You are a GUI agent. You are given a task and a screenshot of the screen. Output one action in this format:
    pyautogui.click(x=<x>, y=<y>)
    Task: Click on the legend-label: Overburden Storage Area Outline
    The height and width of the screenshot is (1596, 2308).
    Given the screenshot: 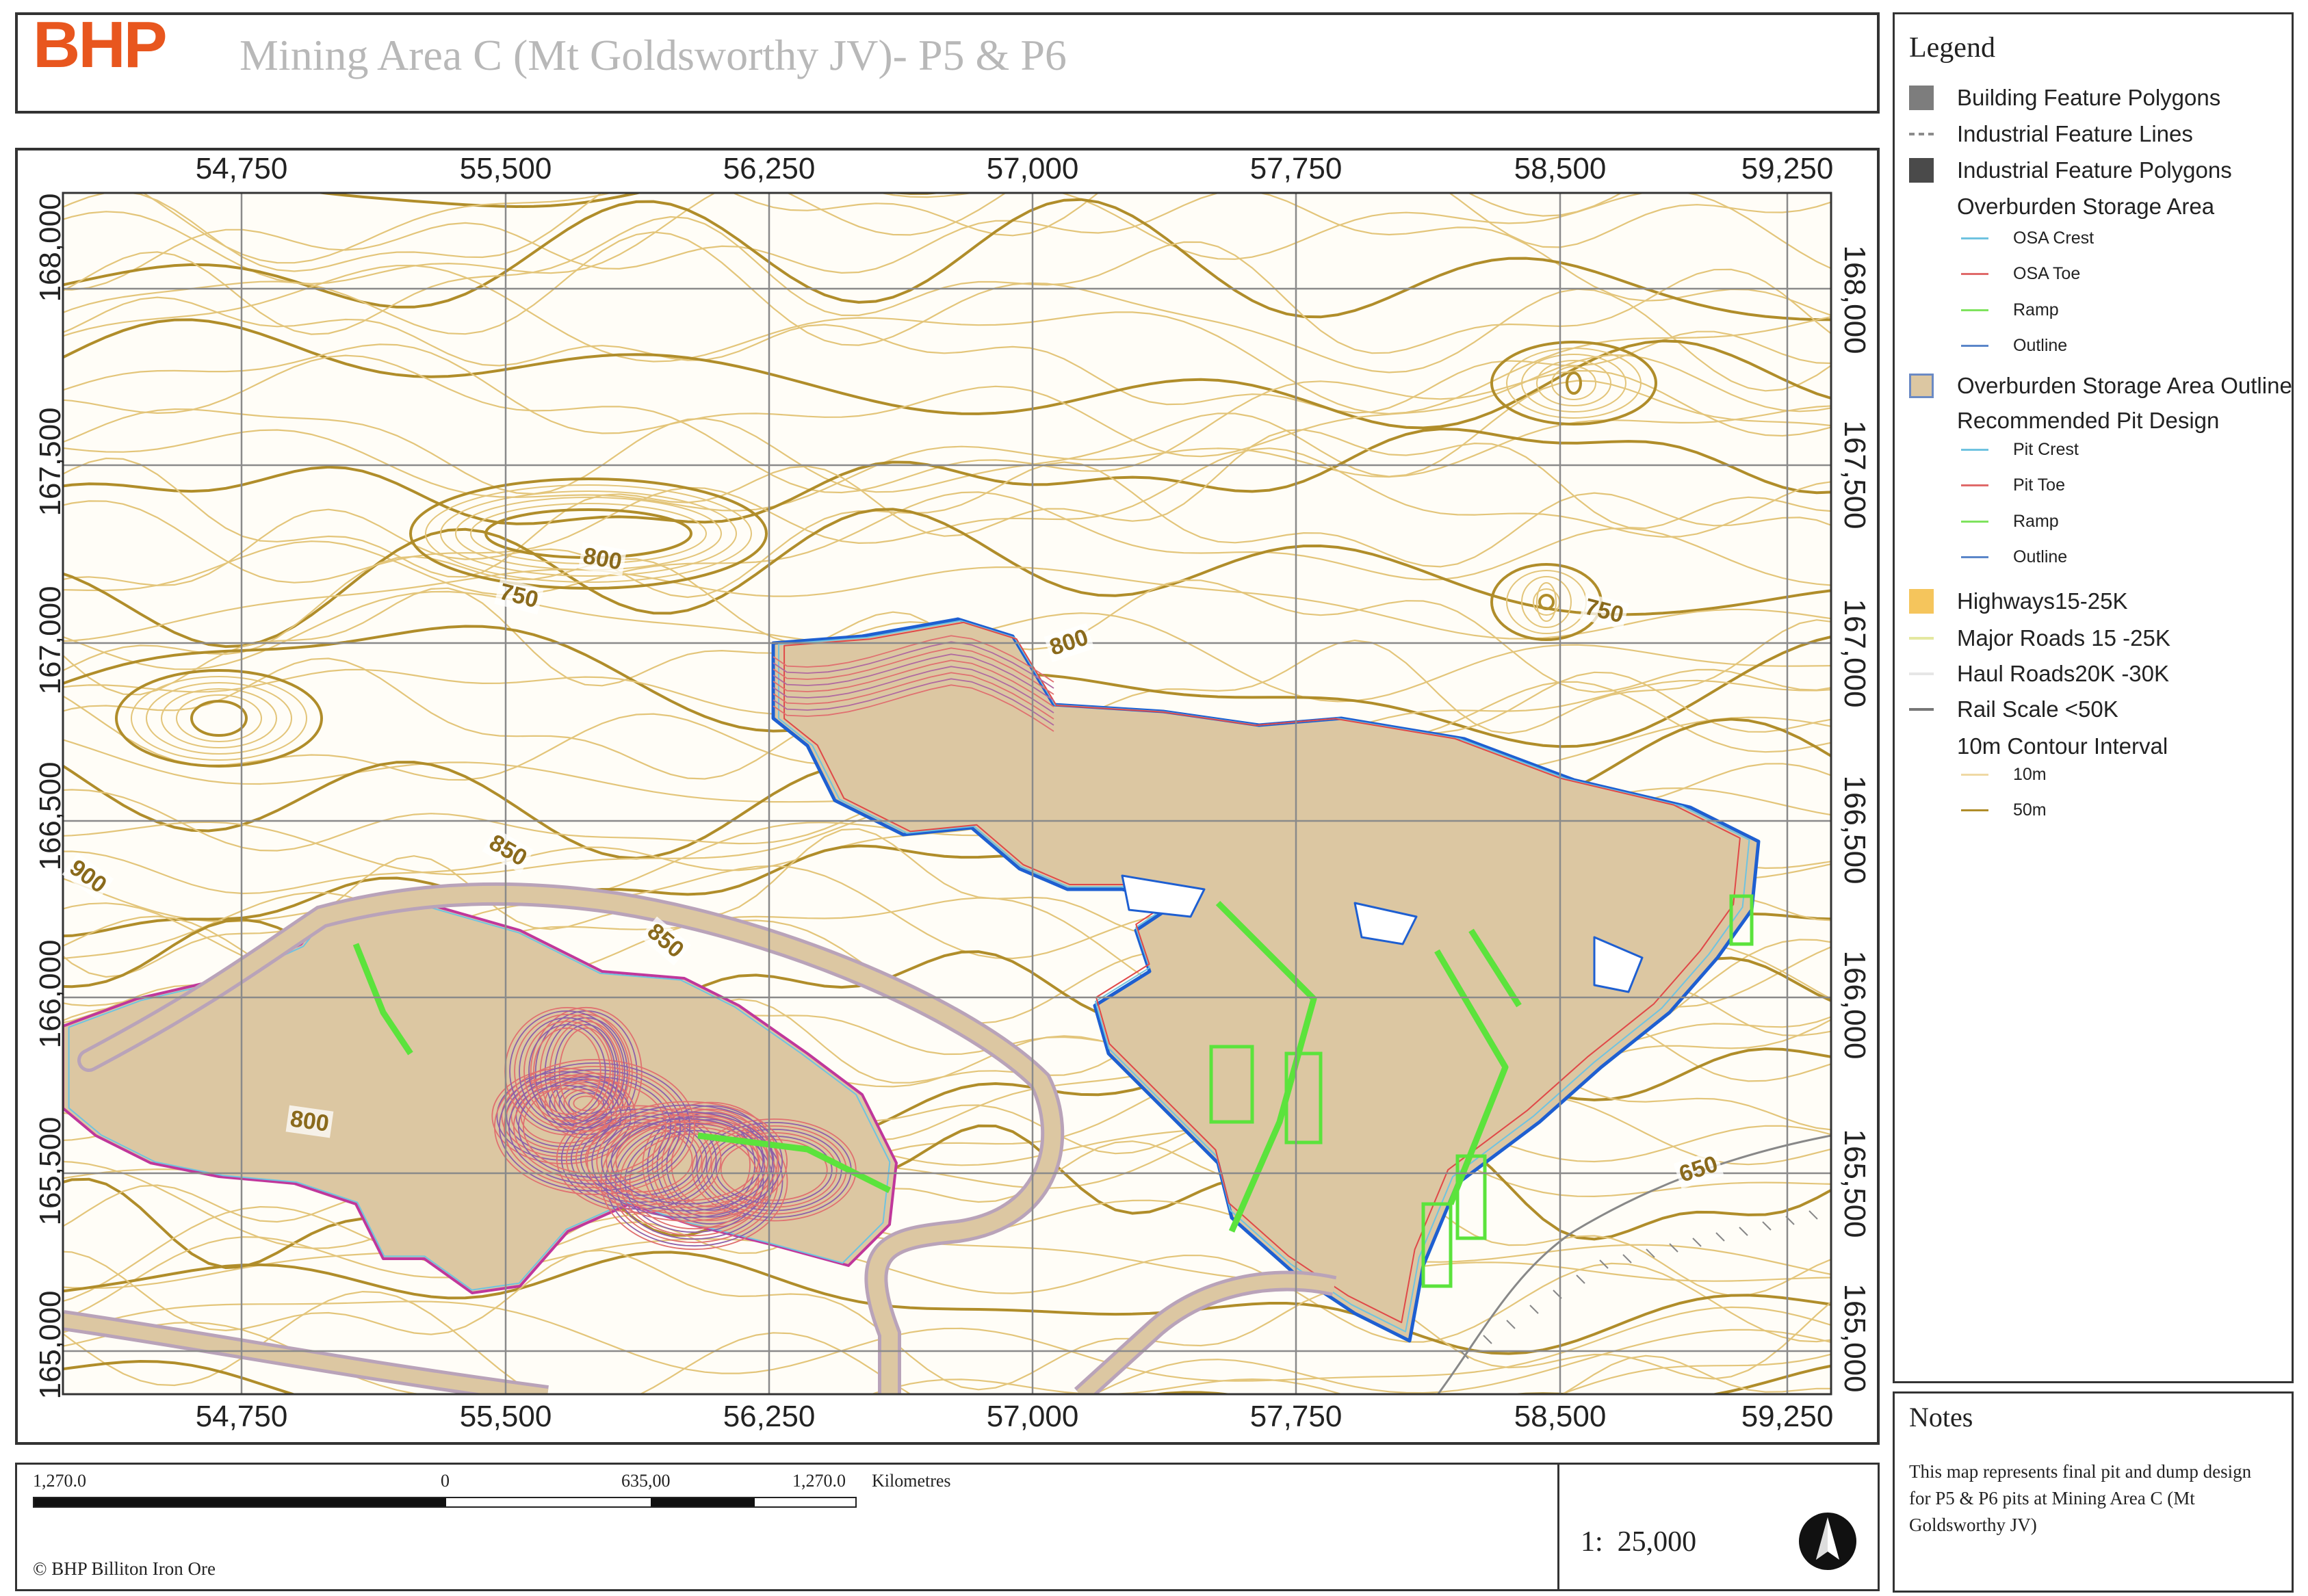 What is the action you would take?
    pyautogui.click(x=2125, y=385)
    